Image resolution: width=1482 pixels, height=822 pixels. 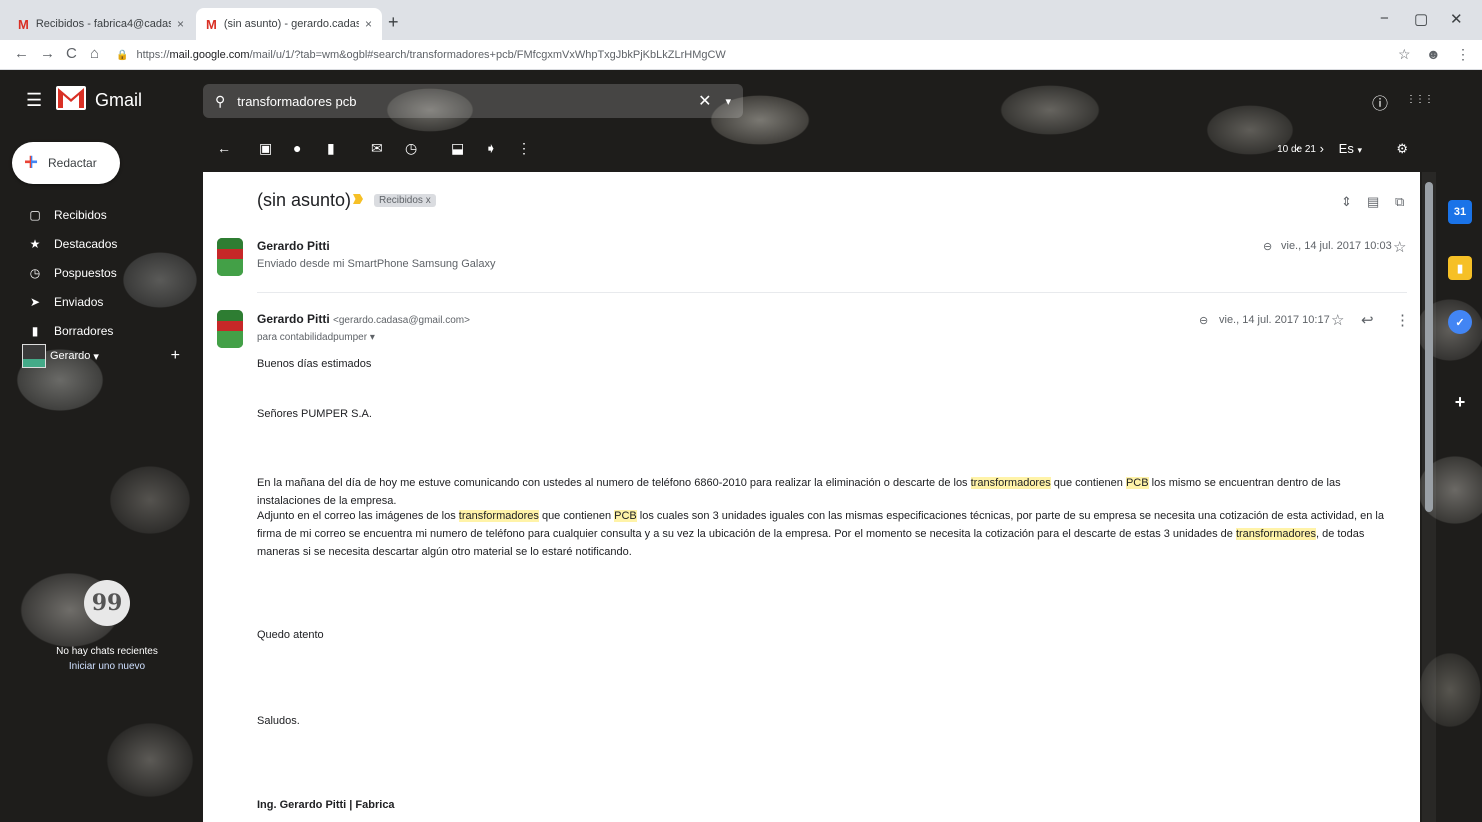 I want to click on delete-icon: ▮, so click(x=331, y=148).